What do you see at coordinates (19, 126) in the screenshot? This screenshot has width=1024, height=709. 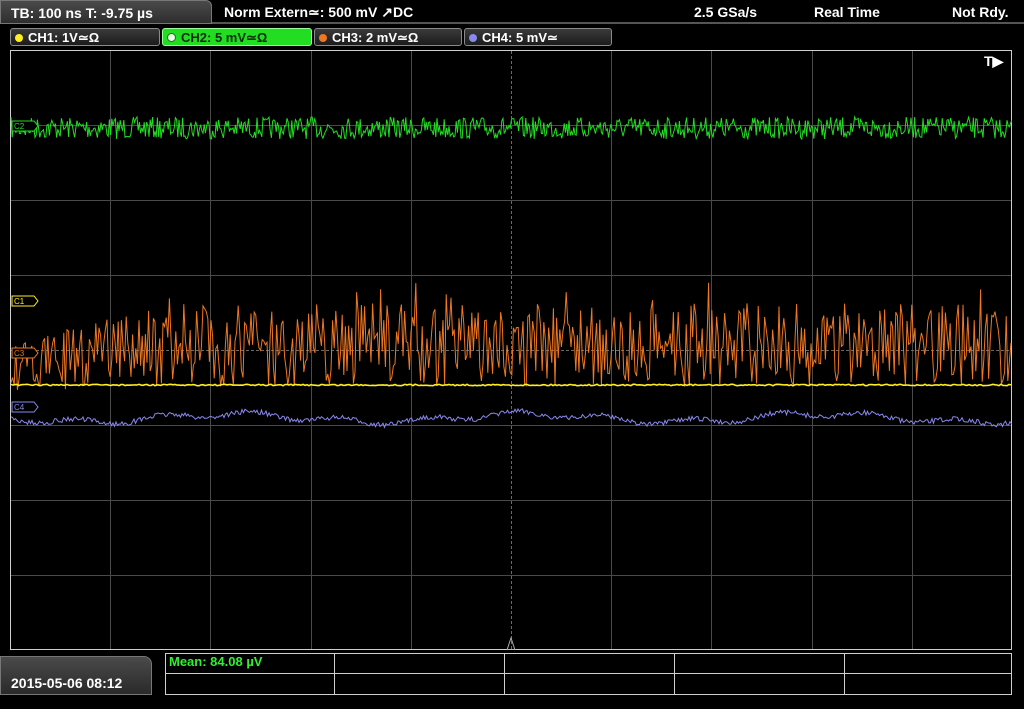 I see `channel-2-marker-label: C2` at bounding box center [19, 126].